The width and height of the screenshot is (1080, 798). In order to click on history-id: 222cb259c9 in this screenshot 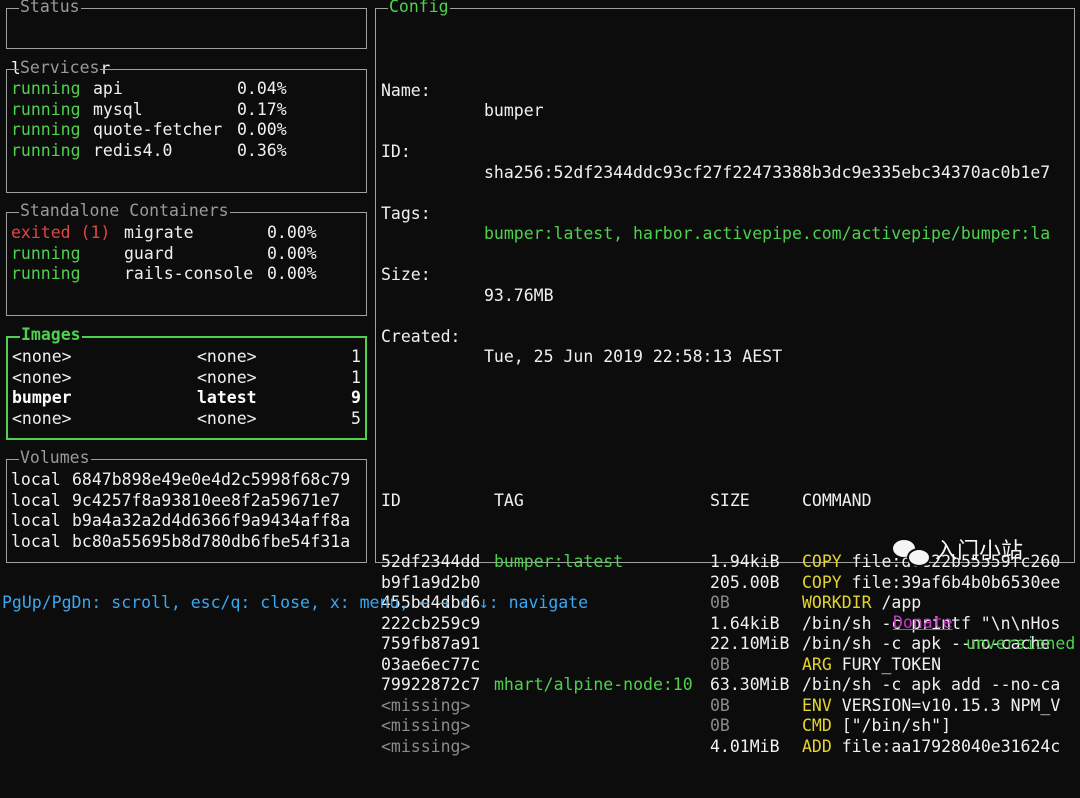, I will do `click(431, 623)`.